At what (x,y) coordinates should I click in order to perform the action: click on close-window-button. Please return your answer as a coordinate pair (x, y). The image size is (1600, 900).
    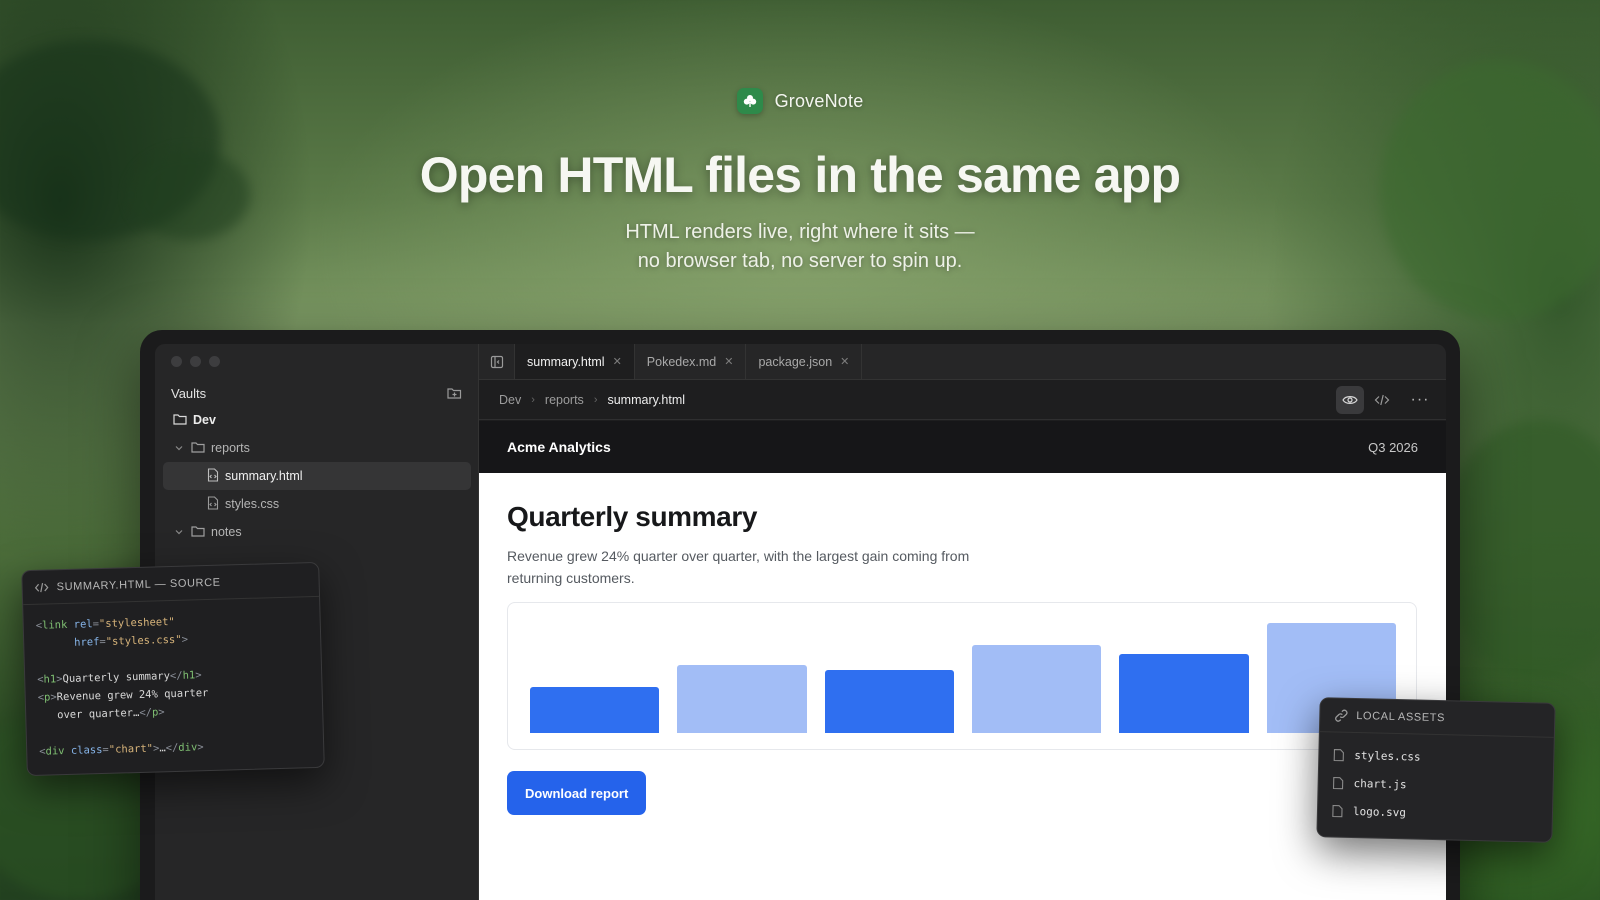
    Looking at the image, I should click on (176, 361).